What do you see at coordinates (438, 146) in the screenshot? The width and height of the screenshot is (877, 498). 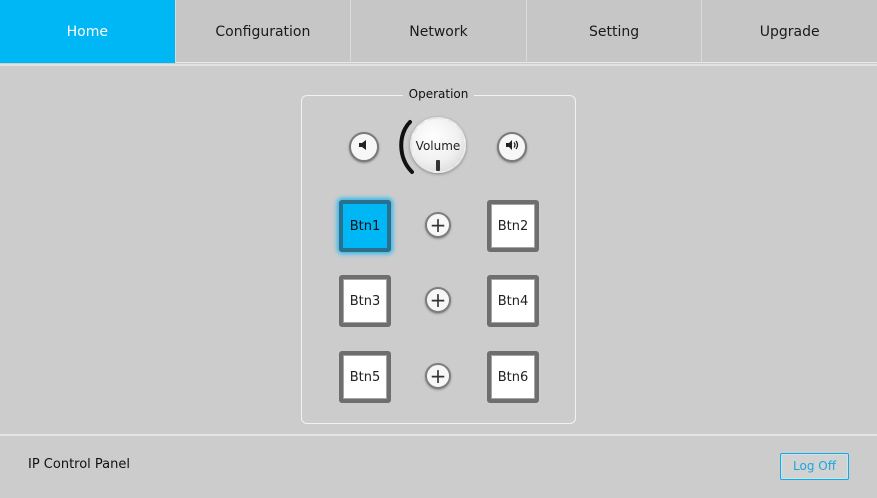 I see `volume-label: Volume` at bounding box center [438, 146].